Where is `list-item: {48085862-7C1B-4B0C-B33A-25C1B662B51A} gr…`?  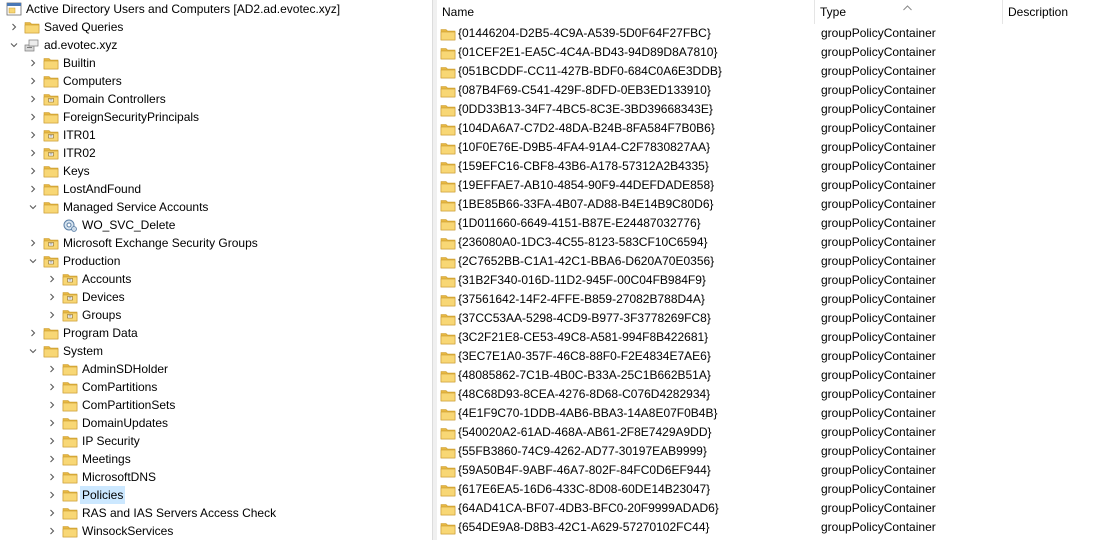
list-item: {48085862-7C1B-4B0C-B33A-25C1B662B51A} gr… is located at coordinates (775, 375).